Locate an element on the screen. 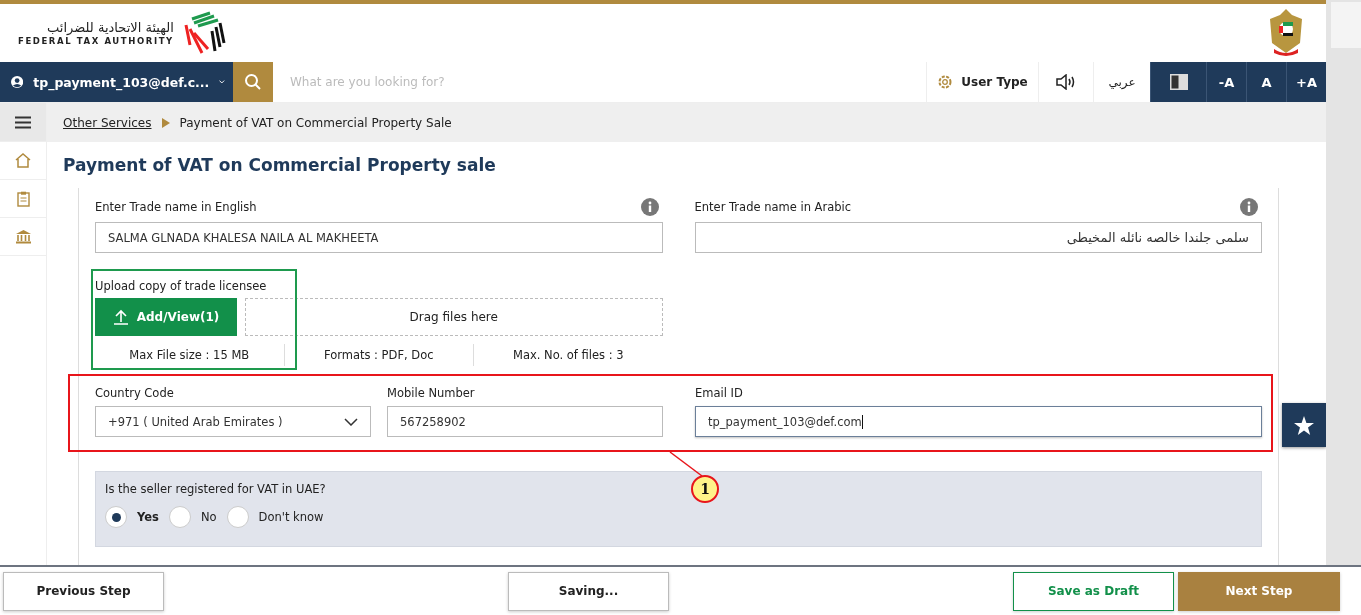 The image size is (1361, 615). search-button is located at coordinates (253, 82).